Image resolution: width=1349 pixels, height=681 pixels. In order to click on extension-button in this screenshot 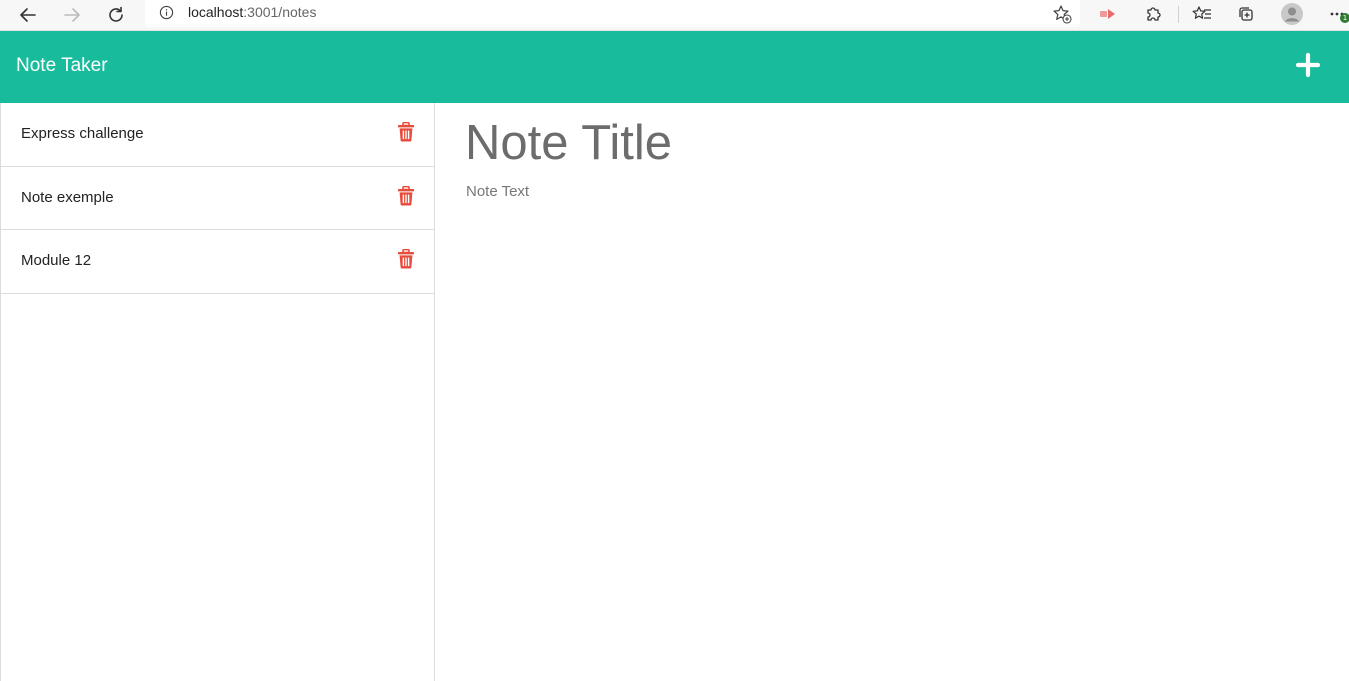, I will do `click(1108, 14)`.